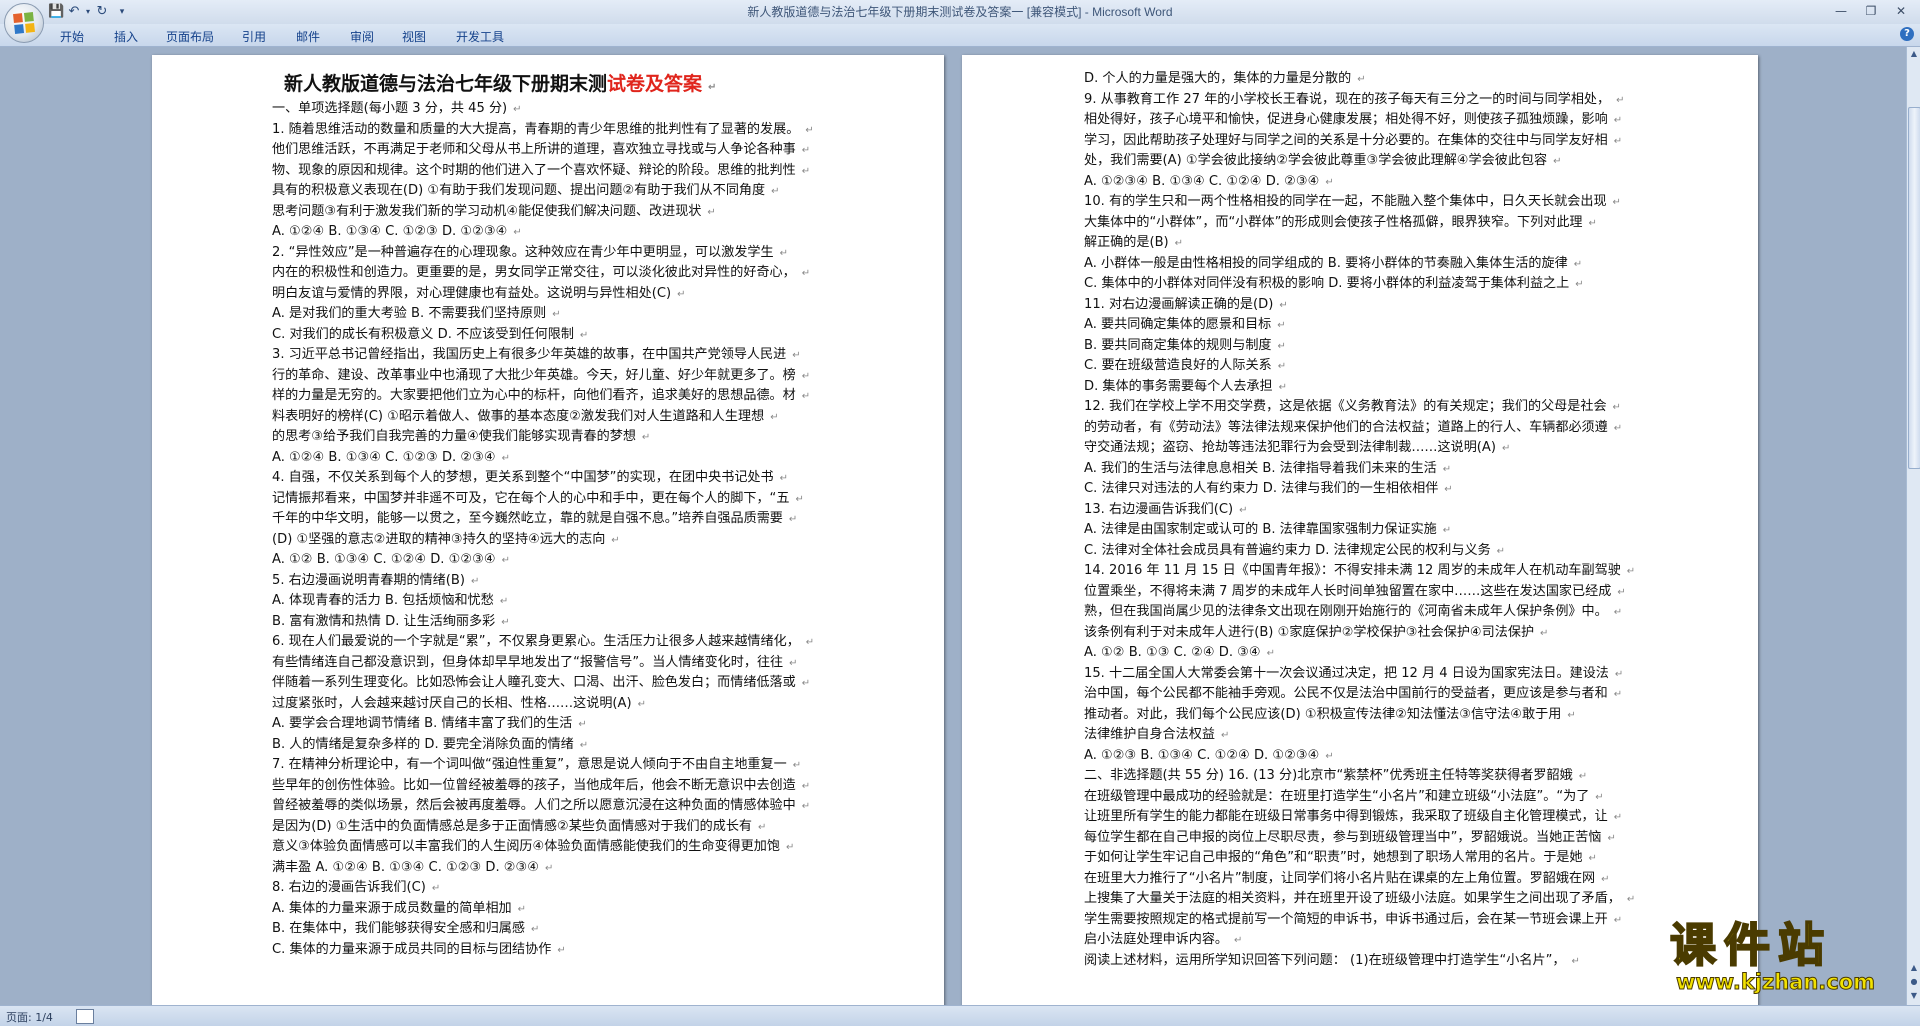 The image size is (1920, 1026). I want to click on document-line: 13. 右边漫画告诉我们(C) ↵, so click(1361, 510).